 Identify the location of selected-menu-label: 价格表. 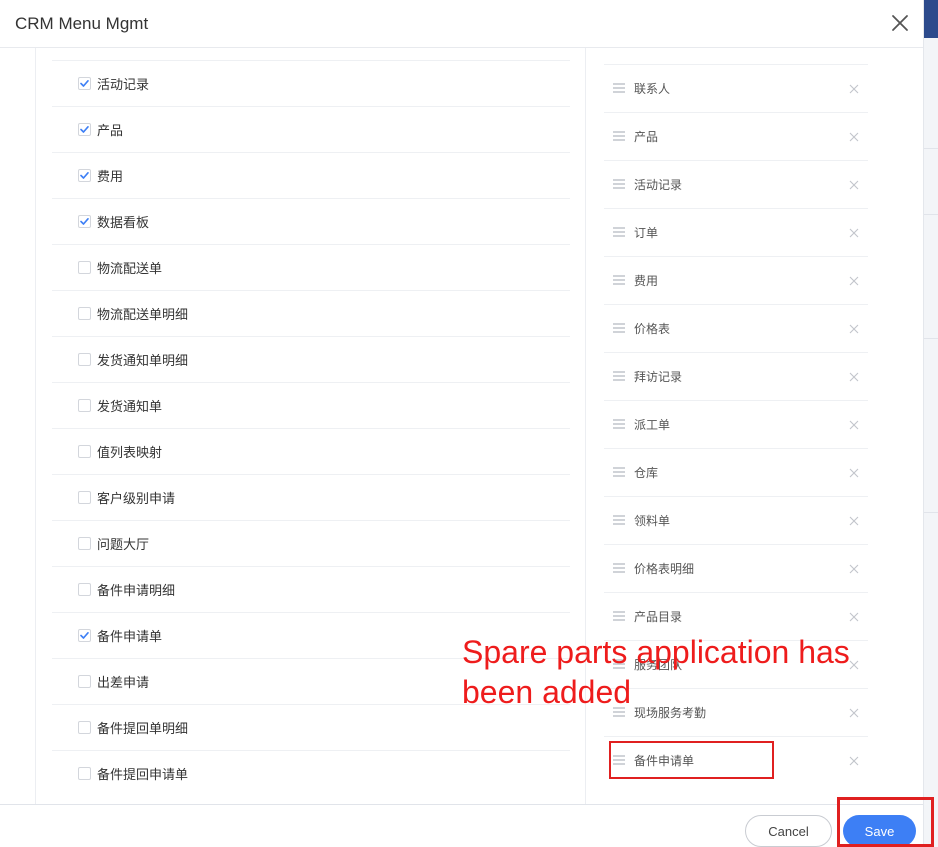
(652, 329).